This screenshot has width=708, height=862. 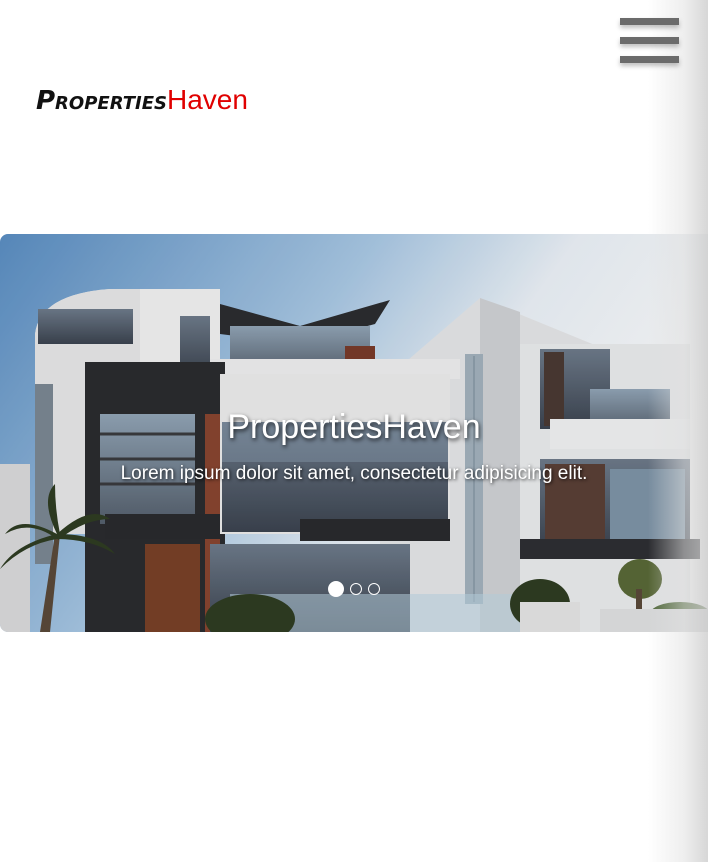 What do you see at coordinates (650, 42) in the screenshot?
I see `hamburger-menu-button` at bounding box center [650, 42].